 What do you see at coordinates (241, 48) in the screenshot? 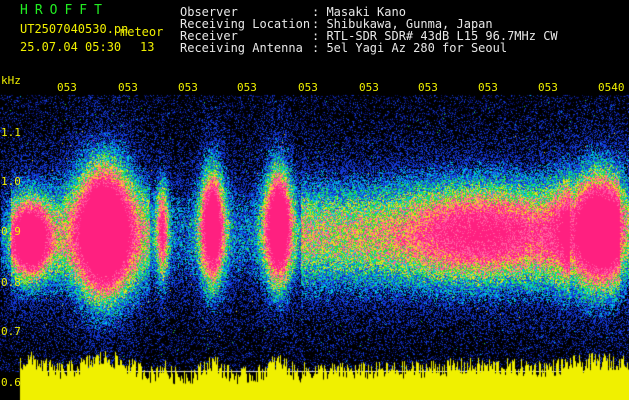
I see `antenna-label: Receiving Antenna` at bounding box center [241, 48].